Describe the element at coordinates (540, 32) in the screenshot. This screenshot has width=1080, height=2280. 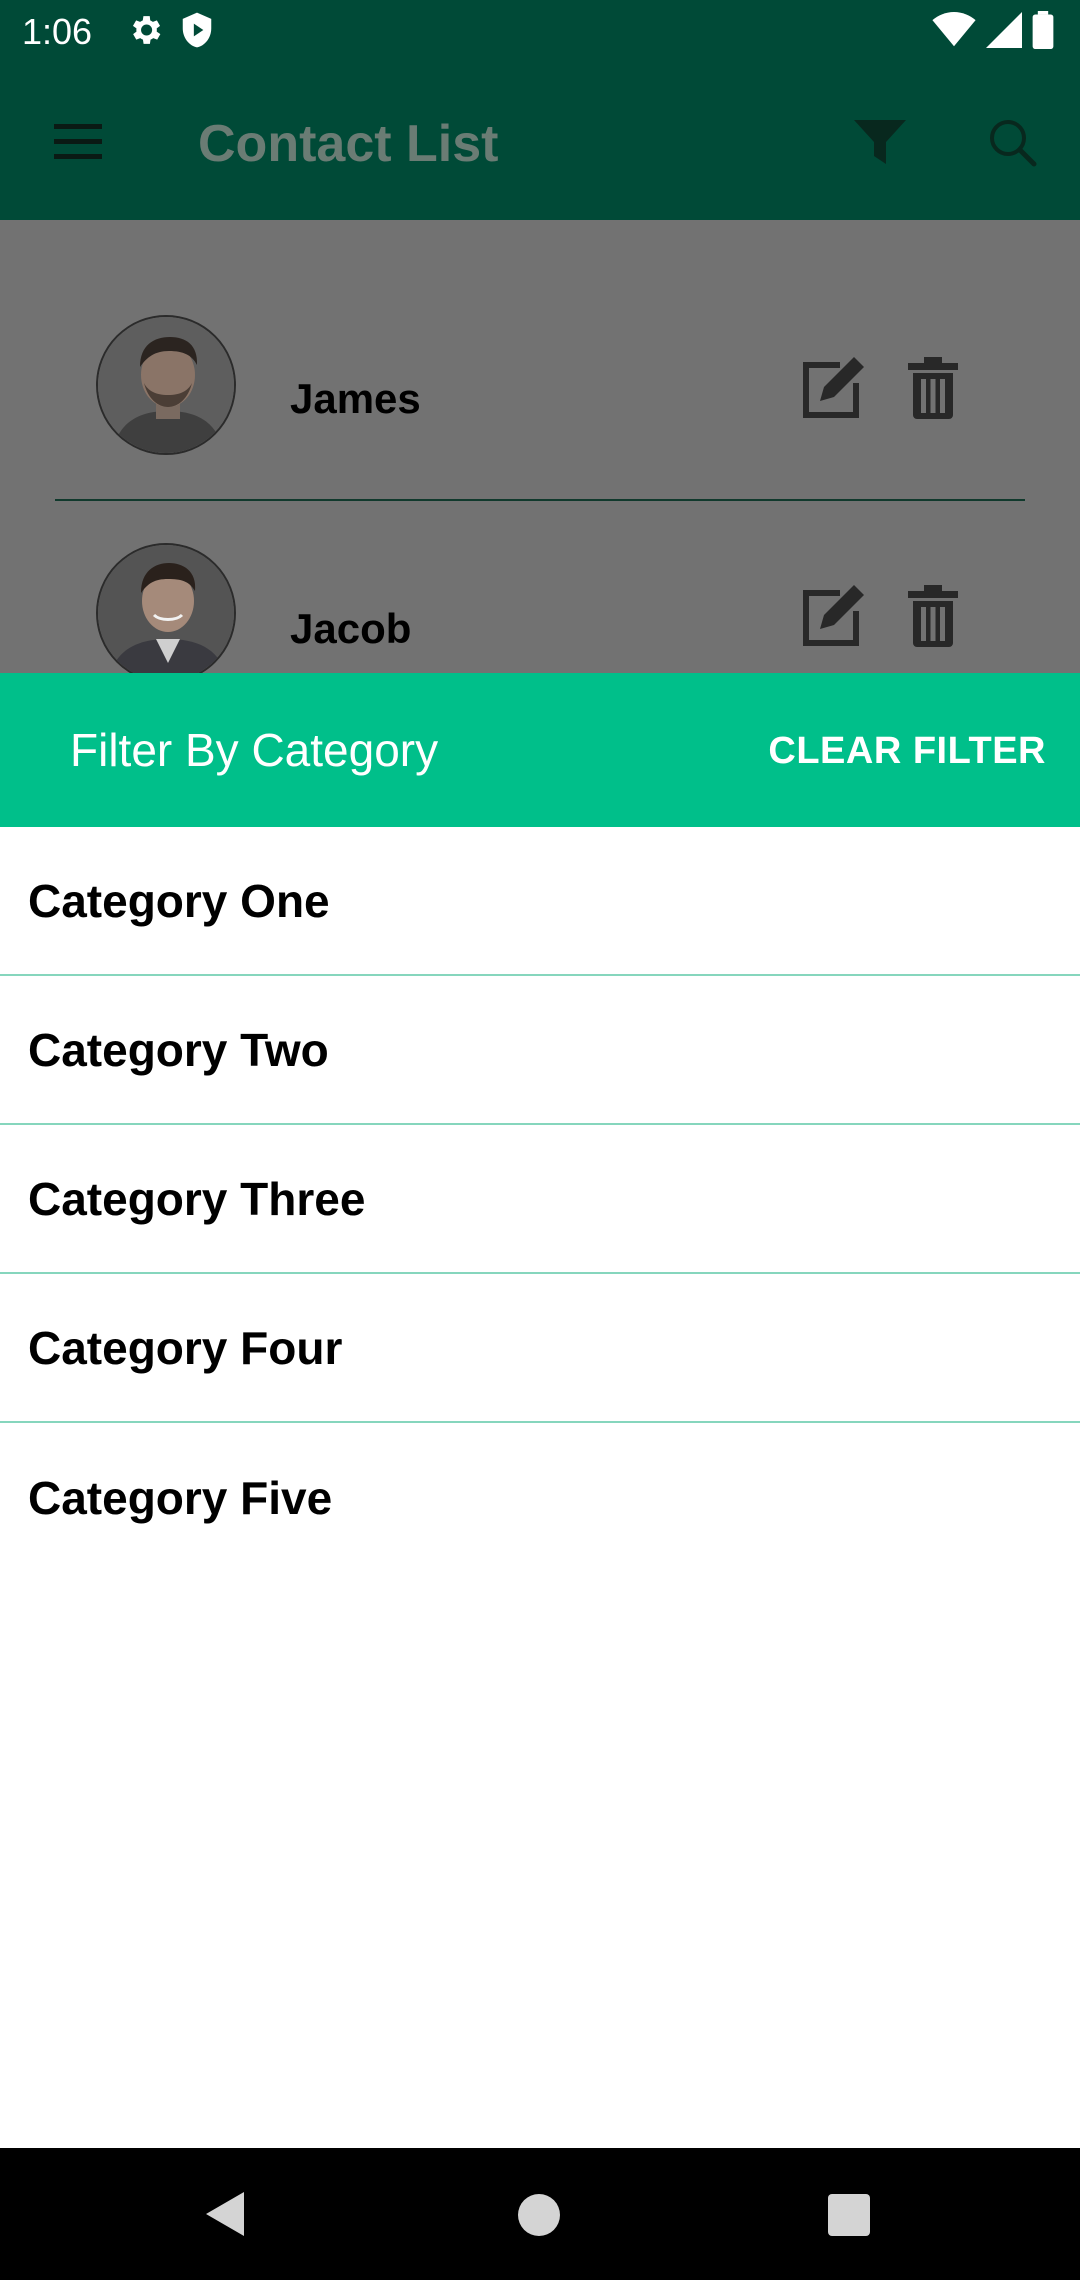
I see `status-bar: 1:06` at that location.